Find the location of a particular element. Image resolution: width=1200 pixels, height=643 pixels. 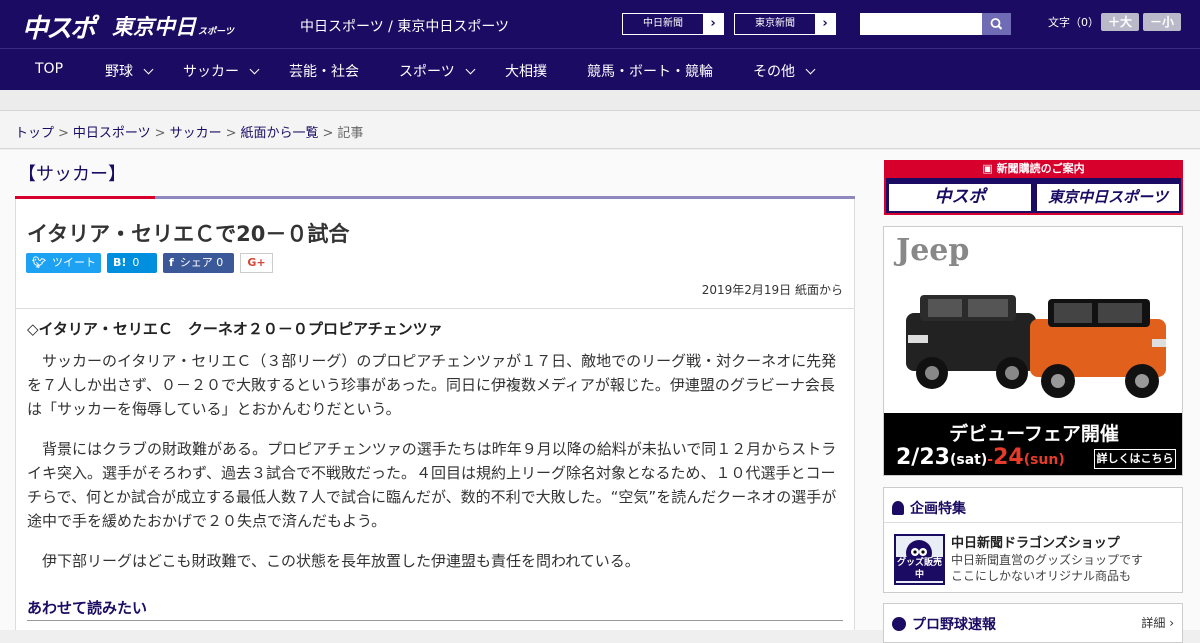

ad-dates: 2/23(sat)-24(sun) is located at coordinates (980, 457).